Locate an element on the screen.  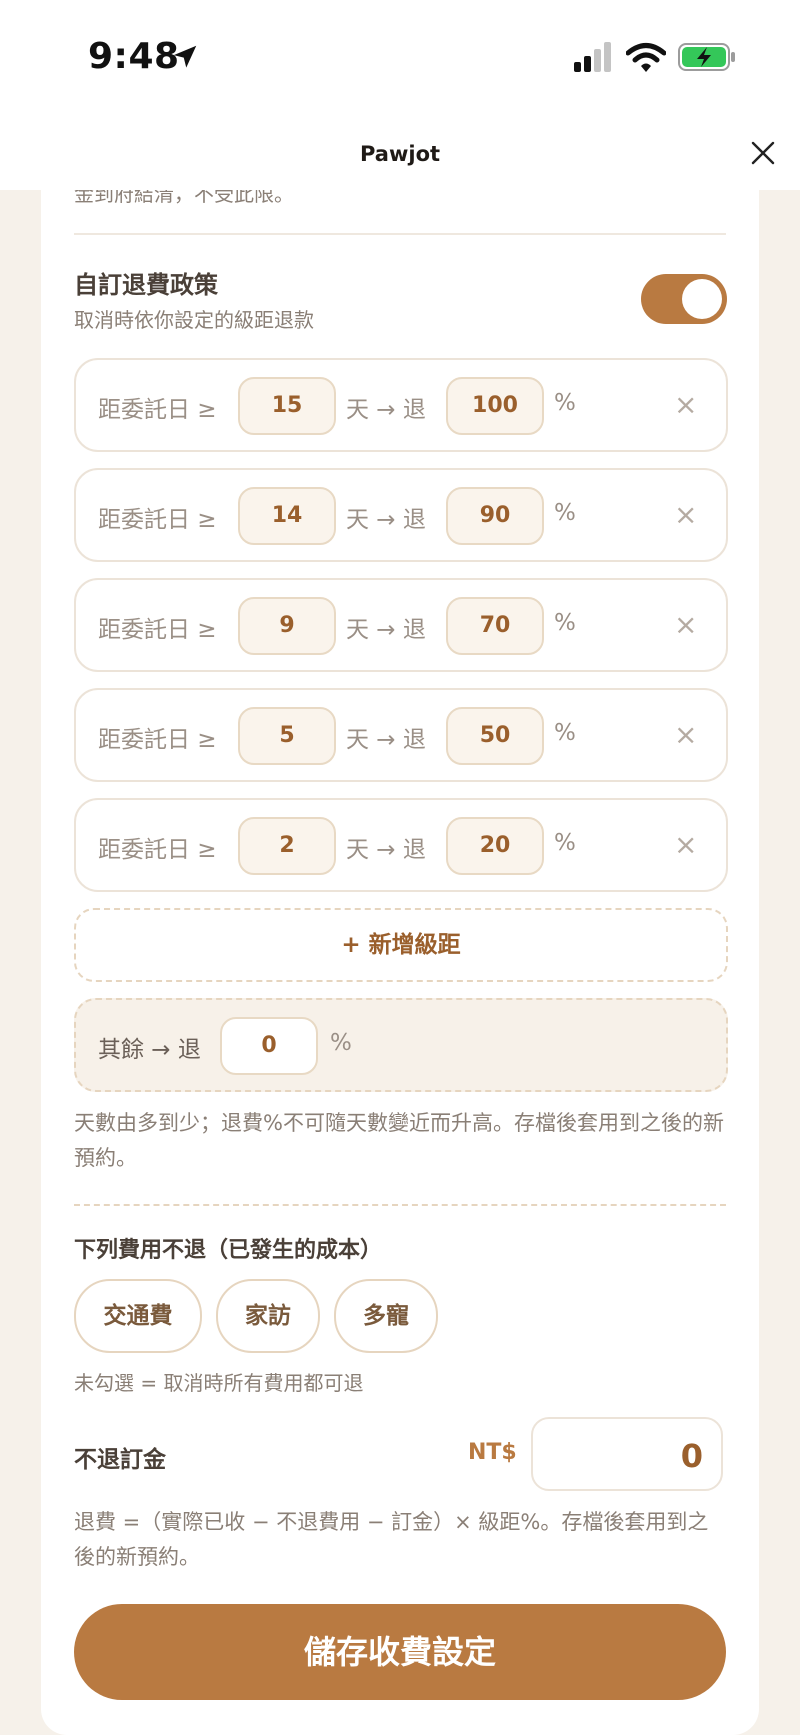
battery-charging-icon is located at coordinates (706, 57).